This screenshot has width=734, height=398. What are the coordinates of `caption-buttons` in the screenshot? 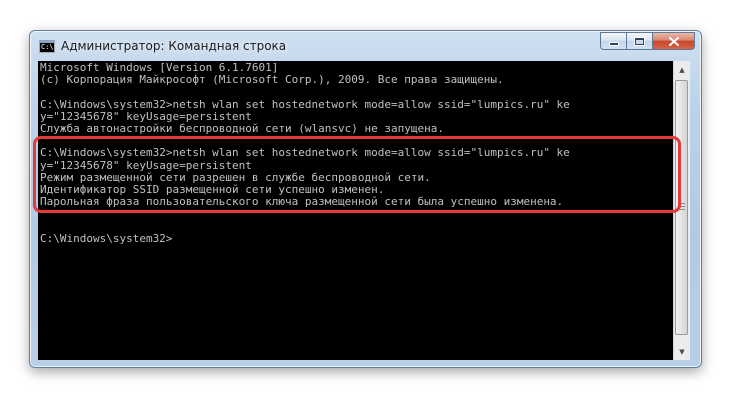 It's located at (647, 41).